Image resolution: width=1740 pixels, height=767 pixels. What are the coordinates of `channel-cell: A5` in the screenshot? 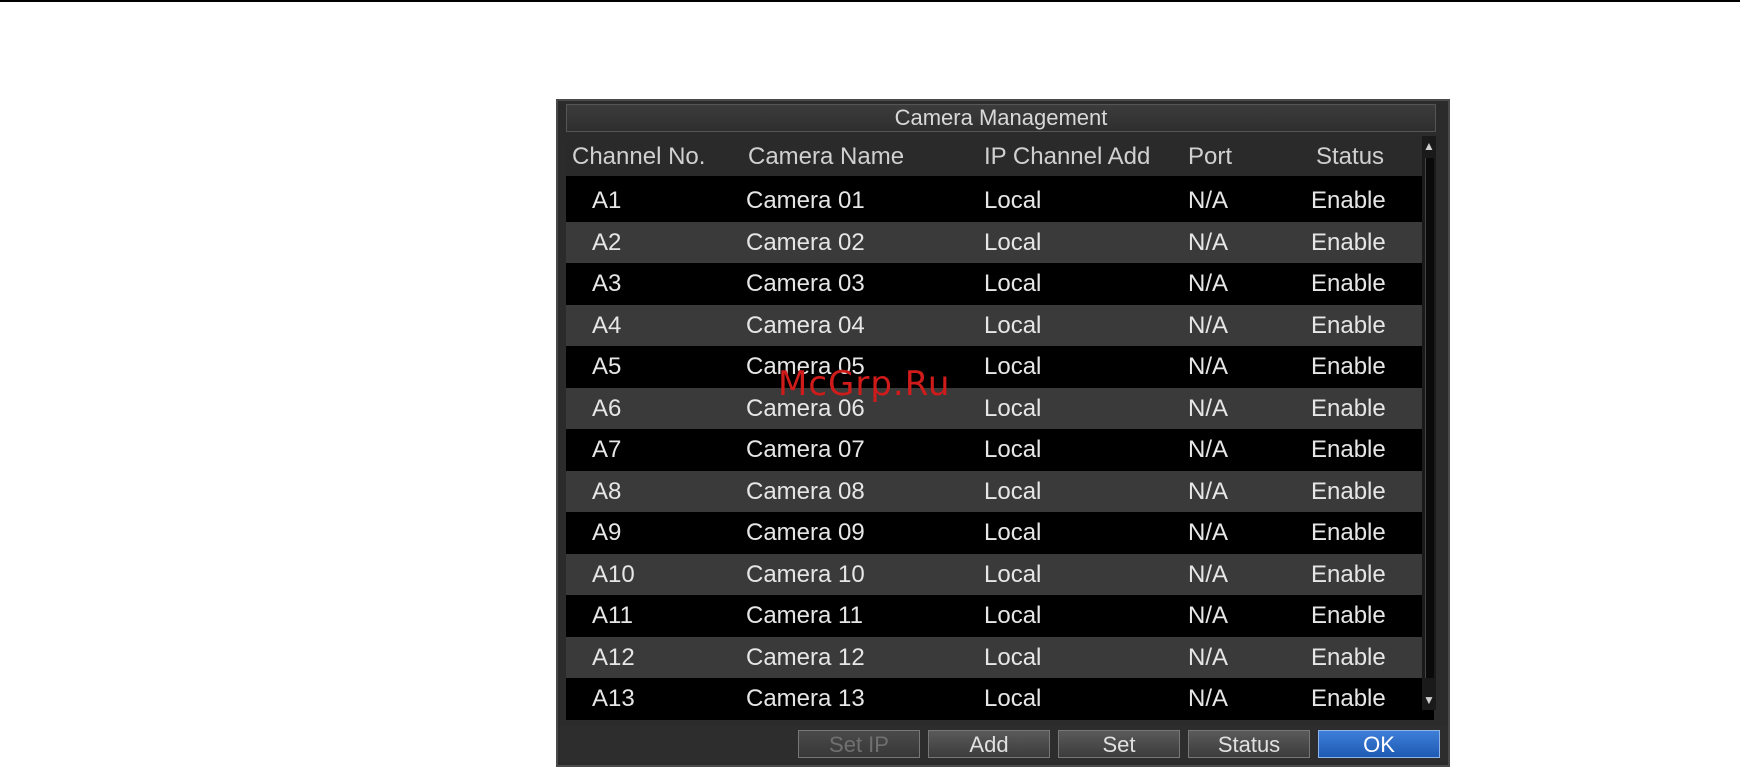 It's located at (607, 366).